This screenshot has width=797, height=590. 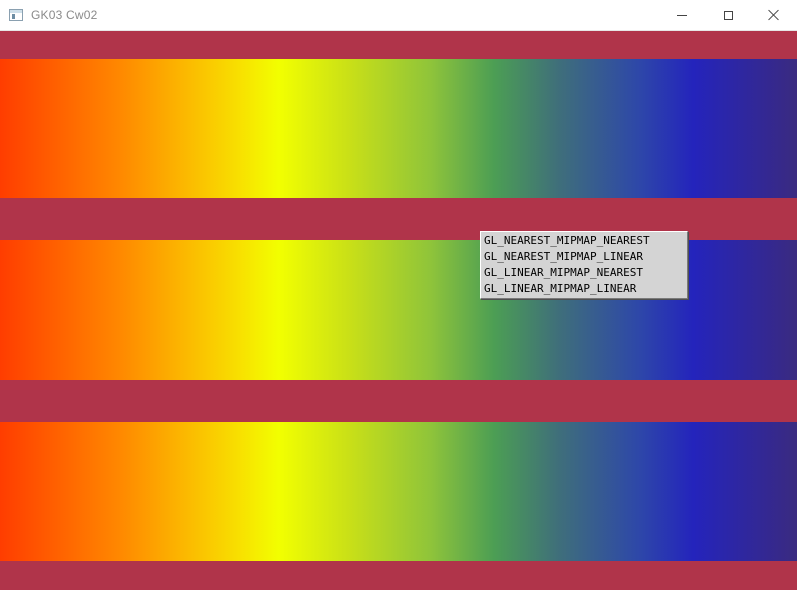 I want to click on minimize-icon, so click(x=682, y=15).